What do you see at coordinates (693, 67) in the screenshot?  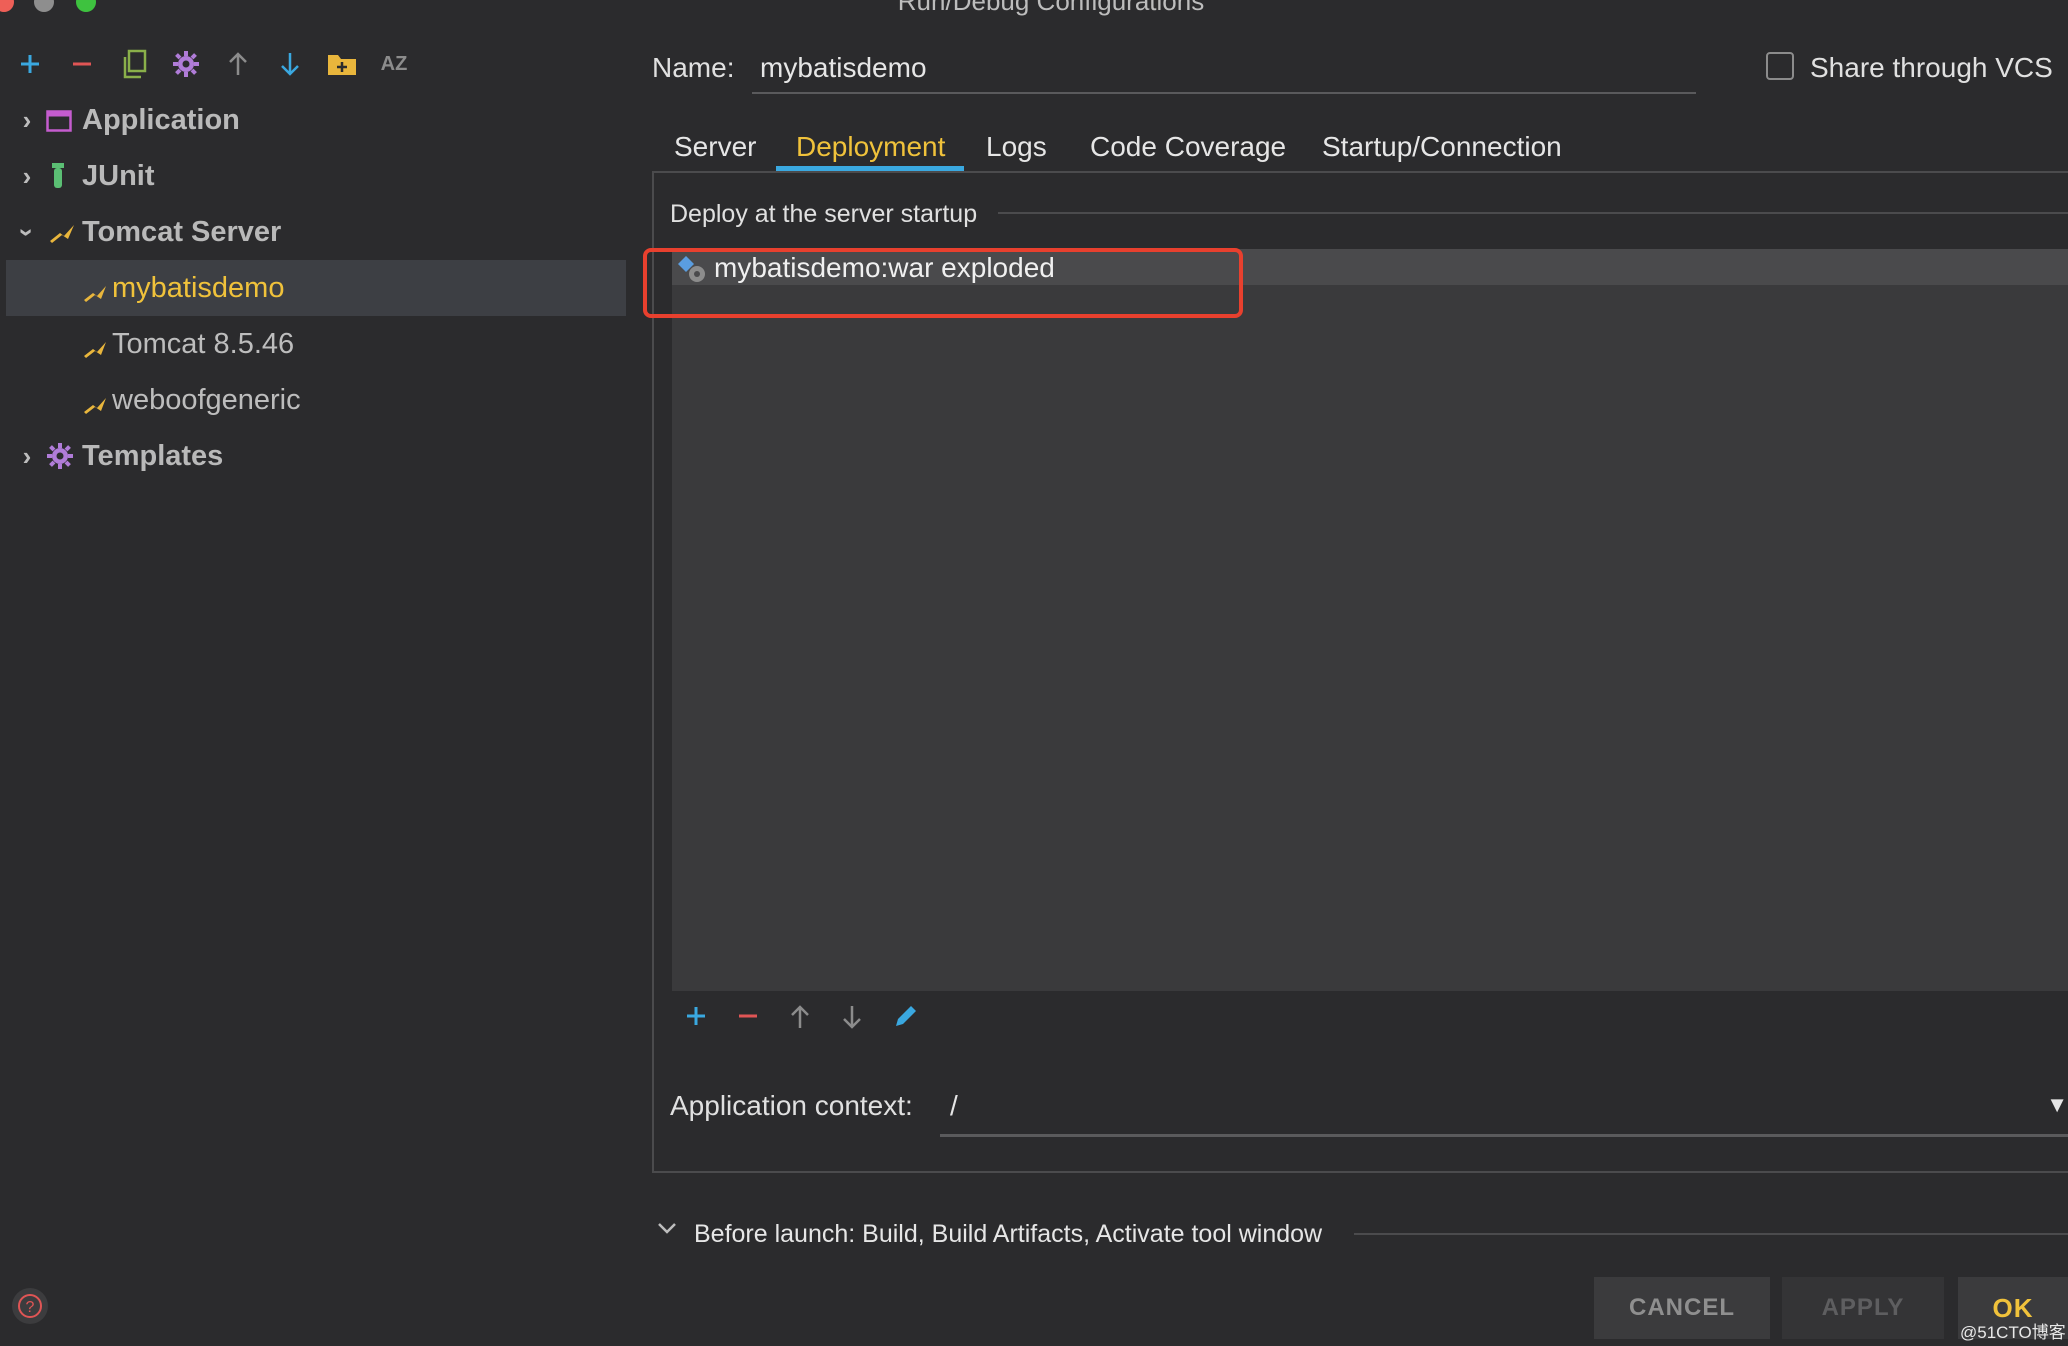 I see `name-label: Name:` at bounding box center [693, 67].